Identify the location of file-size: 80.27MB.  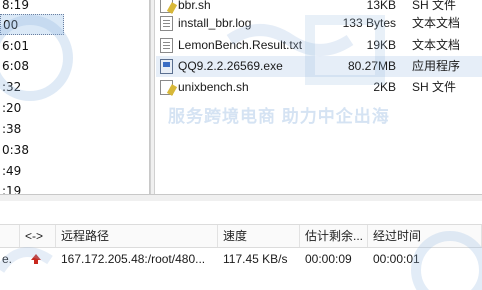
(371, 66).